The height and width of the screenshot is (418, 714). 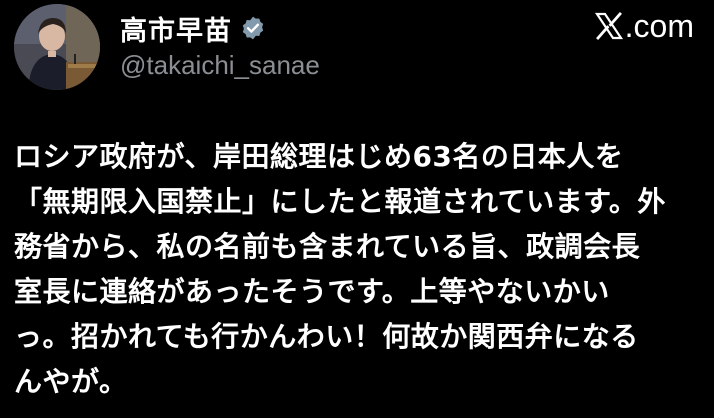 I want to click on brand-mark: .com, so click(x=644, y=26).